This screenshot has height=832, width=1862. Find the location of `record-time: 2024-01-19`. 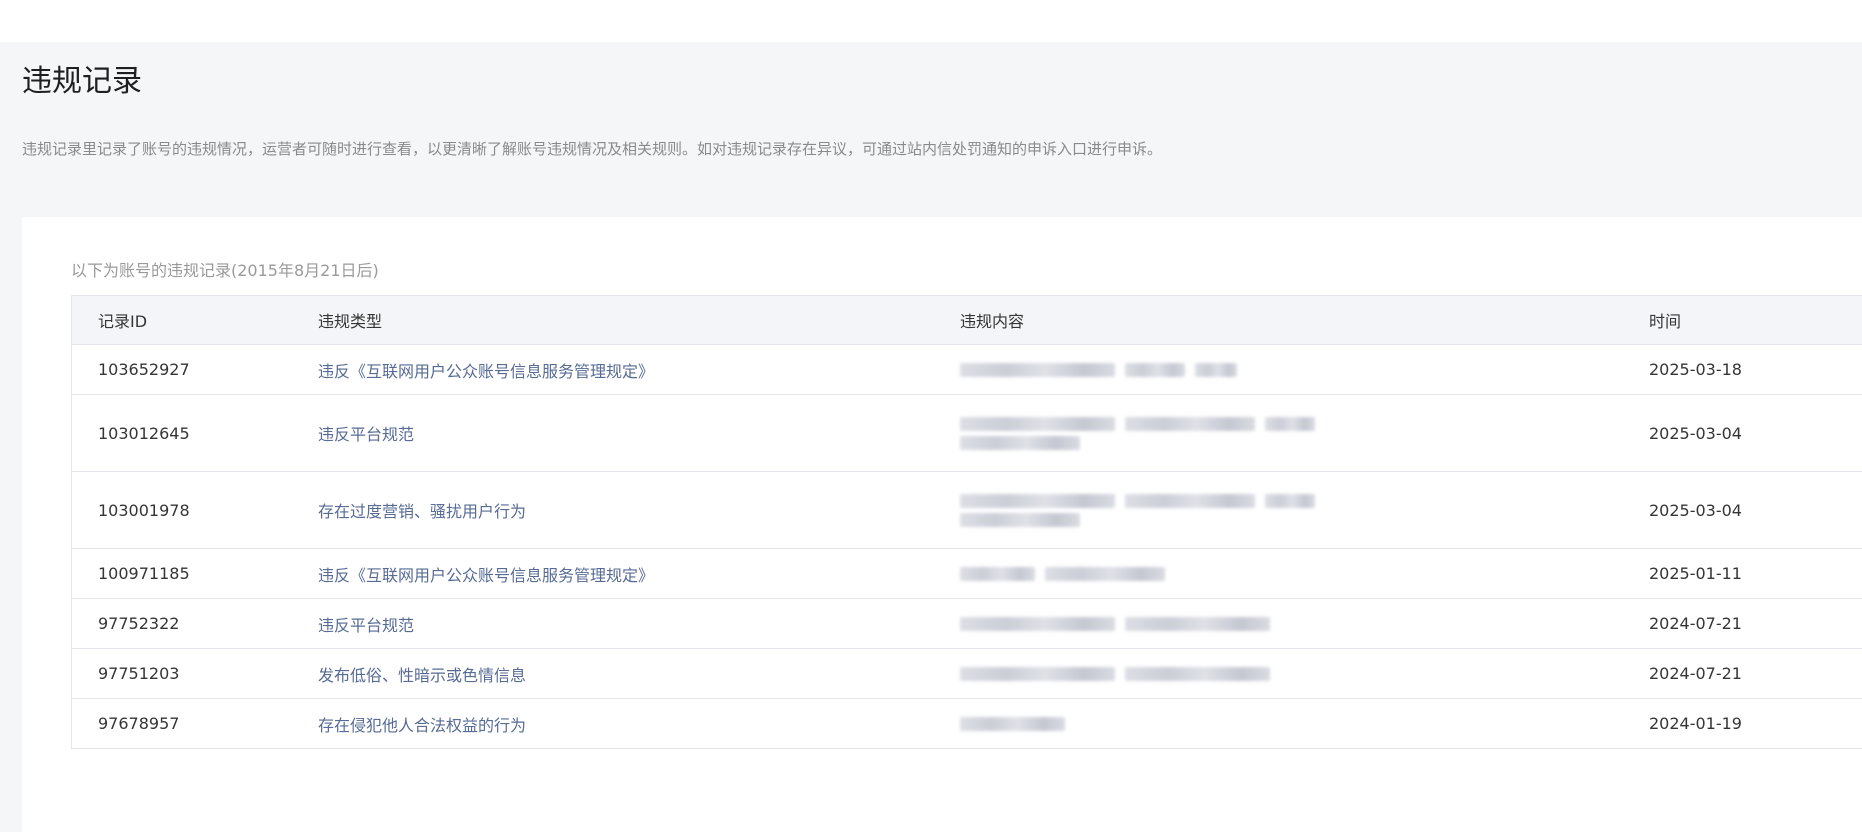

record-time: 2024-01-19 is located at coordinates (1695, 723).